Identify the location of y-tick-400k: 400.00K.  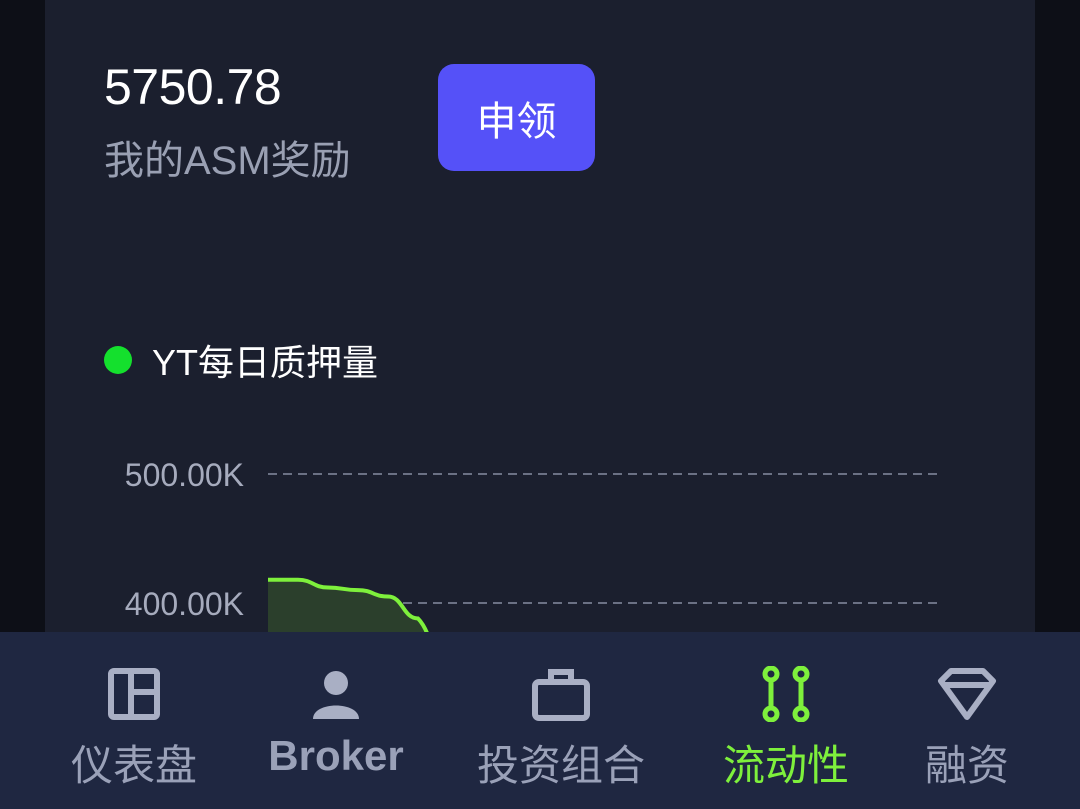
(184, 604).